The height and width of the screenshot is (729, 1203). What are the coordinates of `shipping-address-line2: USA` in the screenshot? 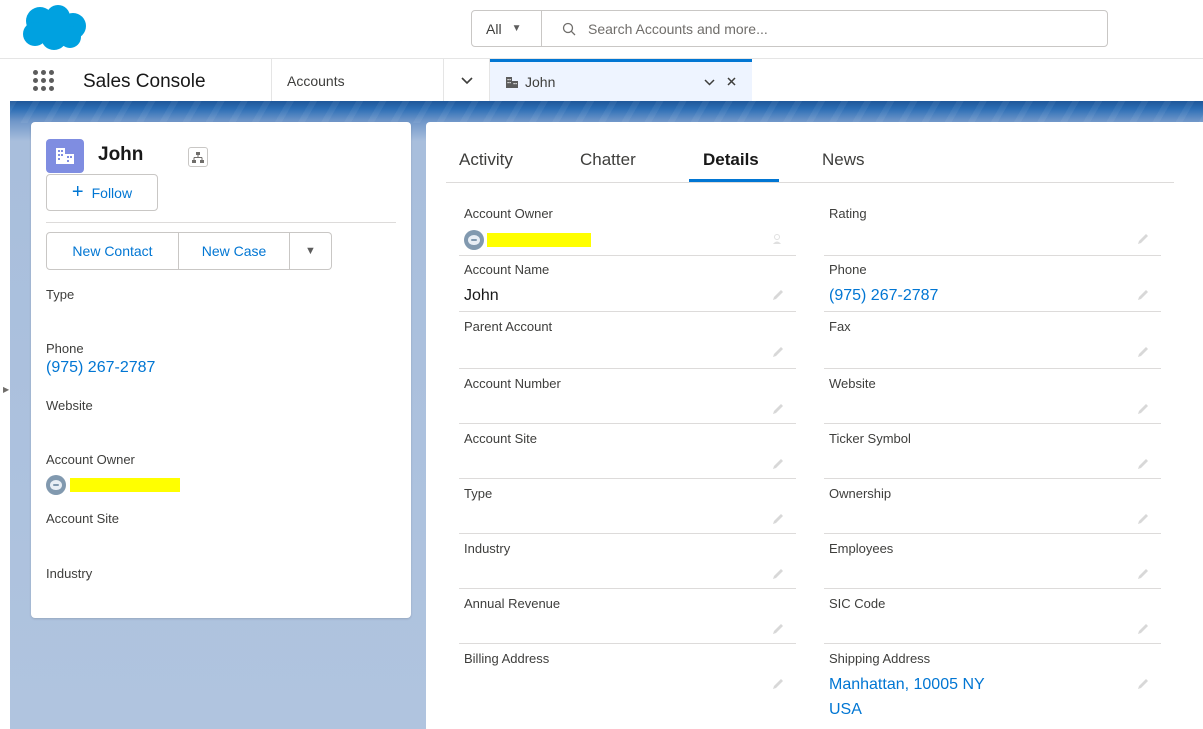 It's located at (845, 710).